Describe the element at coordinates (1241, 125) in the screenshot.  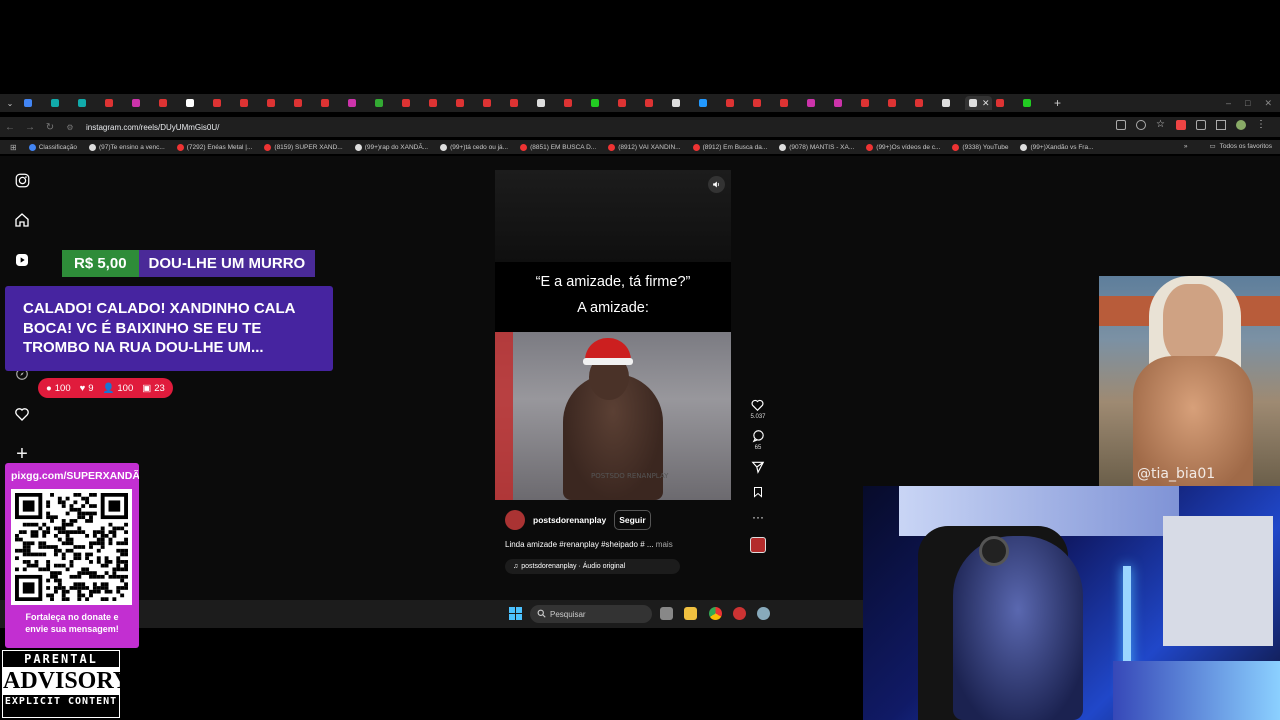
I see `profile-avatar` at that location.